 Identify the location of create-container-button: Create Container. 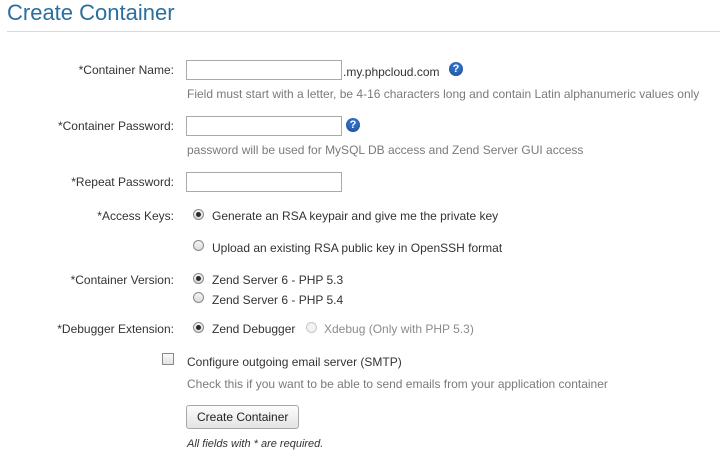
(243, 417).